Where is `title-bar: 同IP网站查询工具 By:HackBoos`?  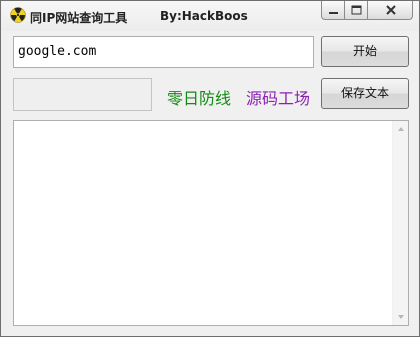
title-bar: 同IP网站查询工具 By:HackBoos is located at coordinates (210, 16).